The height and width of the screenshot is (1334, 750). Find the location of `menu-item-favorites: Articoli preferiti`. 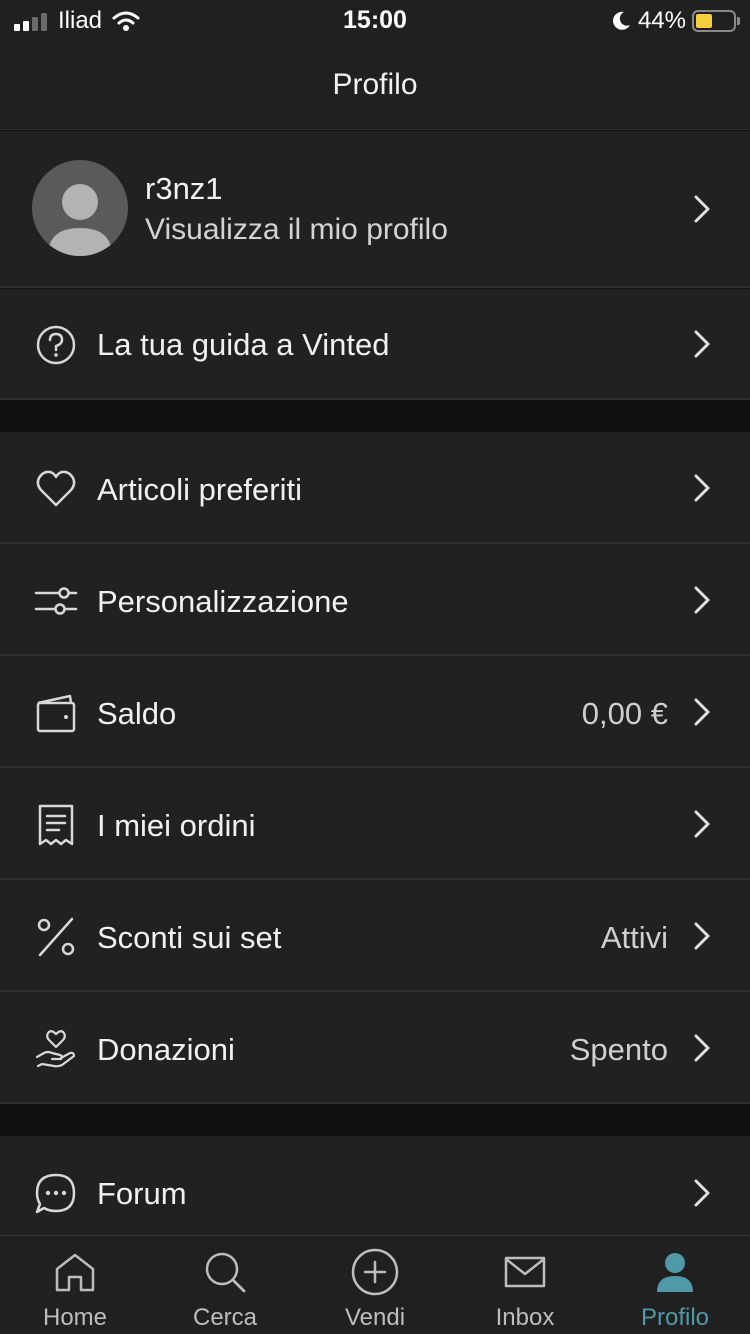

menu-item-favorites: Articoli preferiti is located at coordinates (375, 488).